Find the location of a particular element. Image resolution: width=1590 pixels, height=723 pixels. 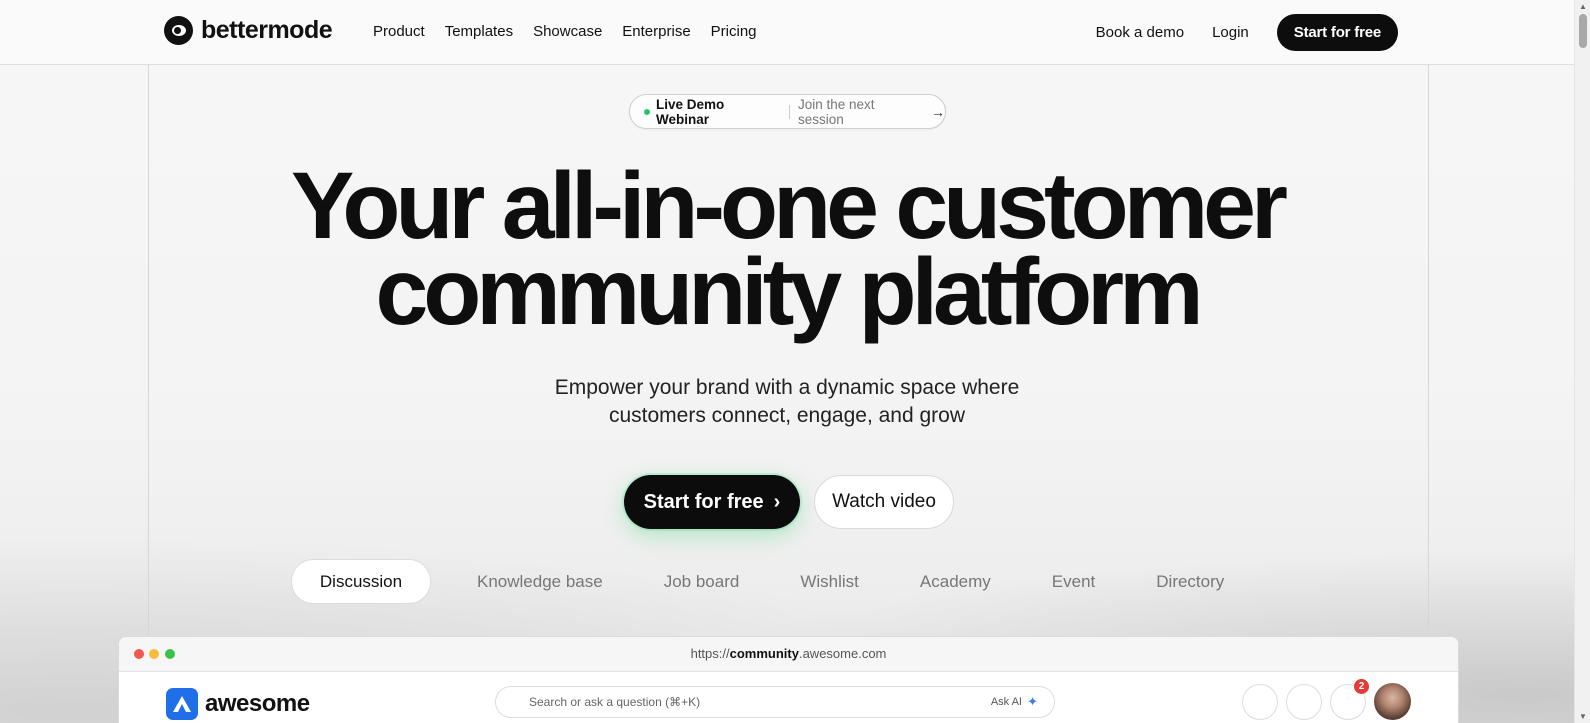

hero-cta-row: Start for free › Watch video is located at coordinates (789, 502).